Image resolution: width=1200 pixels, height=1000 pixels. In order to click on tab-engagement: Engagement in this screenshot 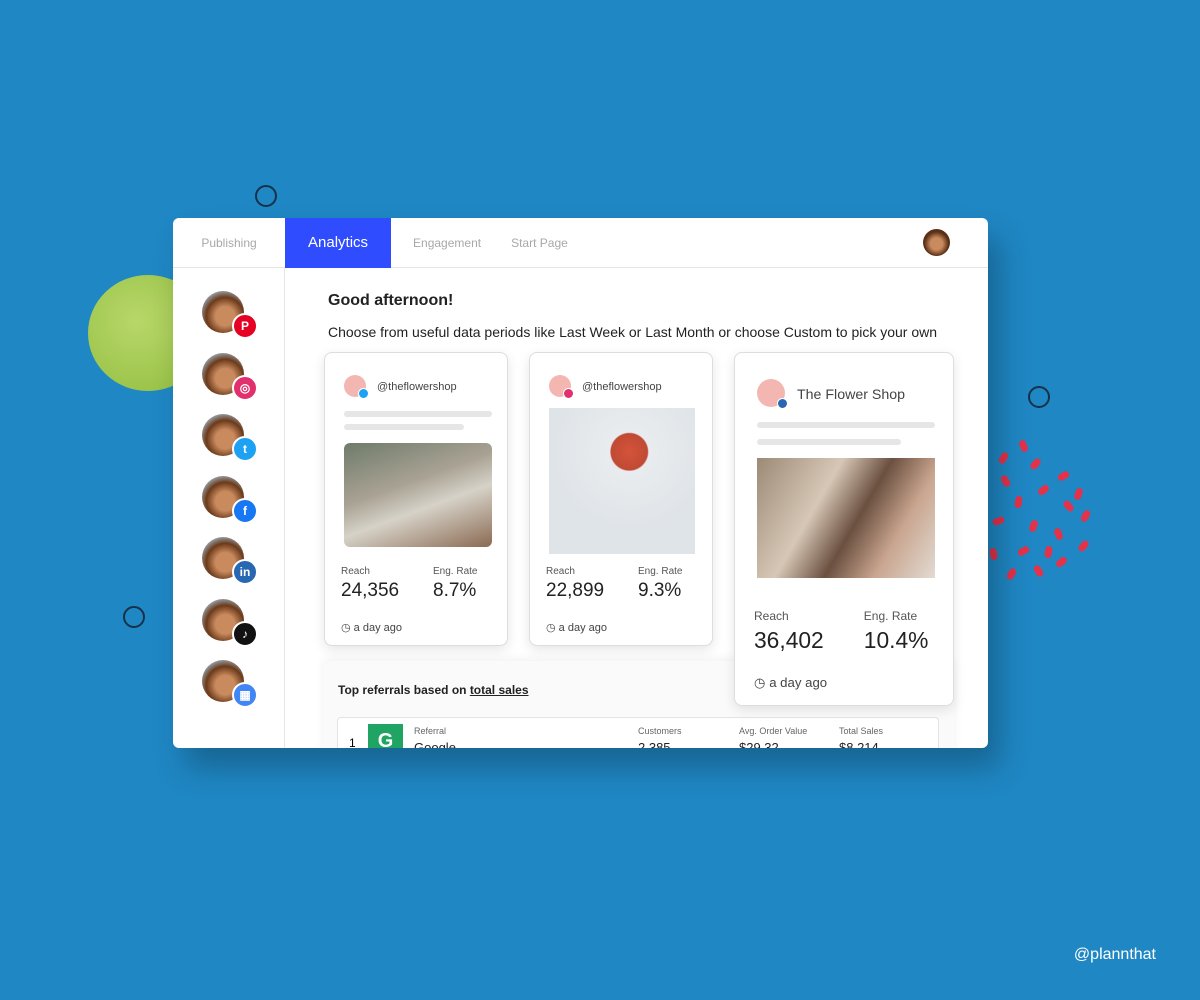, I will do `click(447, 243)`.